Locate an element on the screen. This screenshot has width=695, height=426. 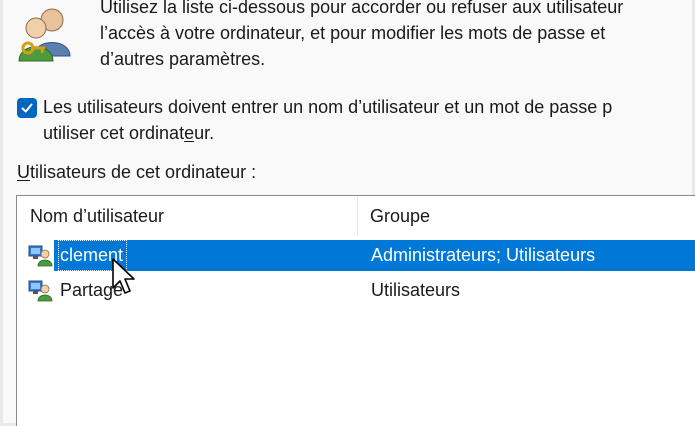
user-row-group: Administrateurs; Utilisateurs is located at coordinates (483, 255).